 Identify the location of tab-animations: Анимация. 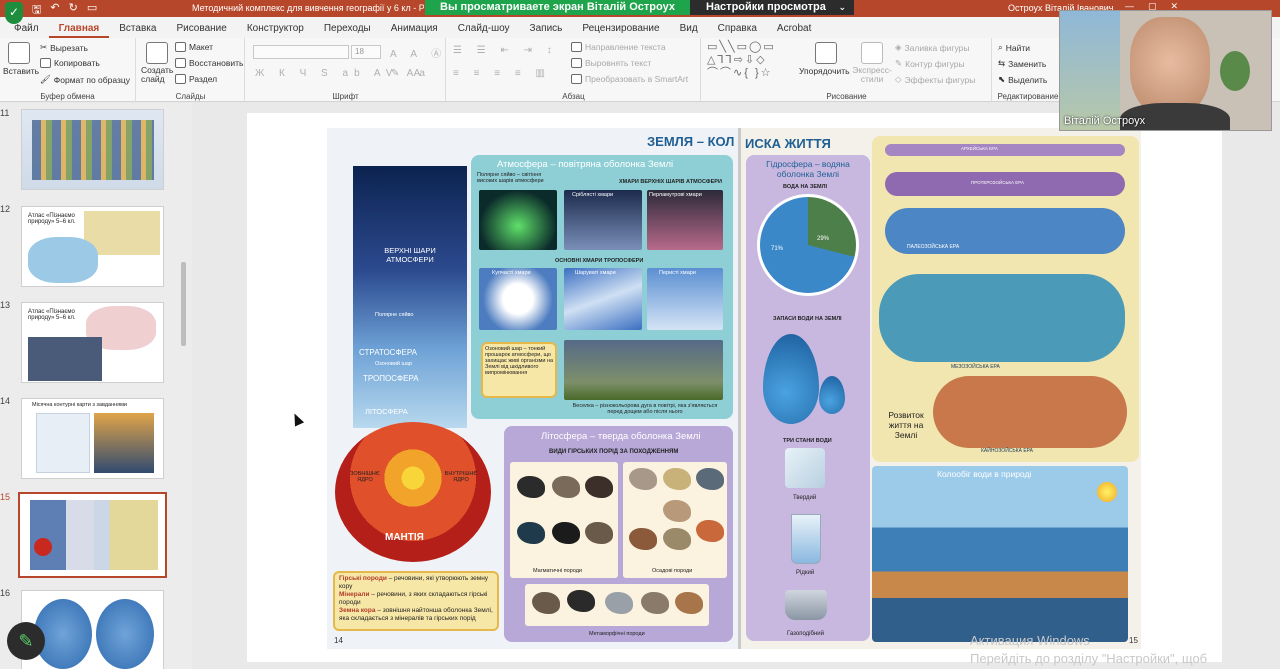
(414, 30).